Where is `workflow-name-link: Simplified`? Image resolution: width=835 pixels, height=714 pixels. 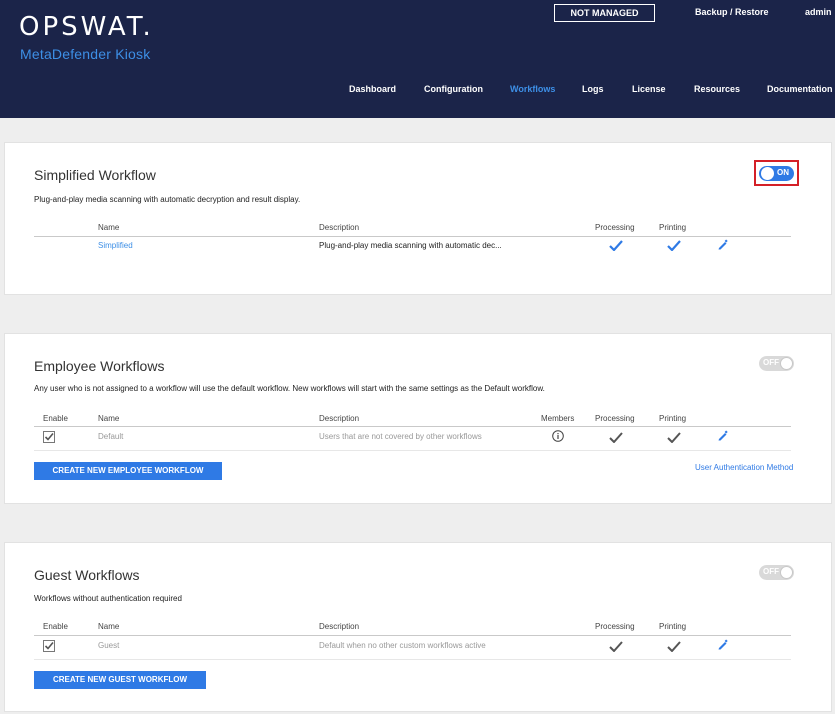 workflow-name-link: Simplified is located at coordinates (115, 245).